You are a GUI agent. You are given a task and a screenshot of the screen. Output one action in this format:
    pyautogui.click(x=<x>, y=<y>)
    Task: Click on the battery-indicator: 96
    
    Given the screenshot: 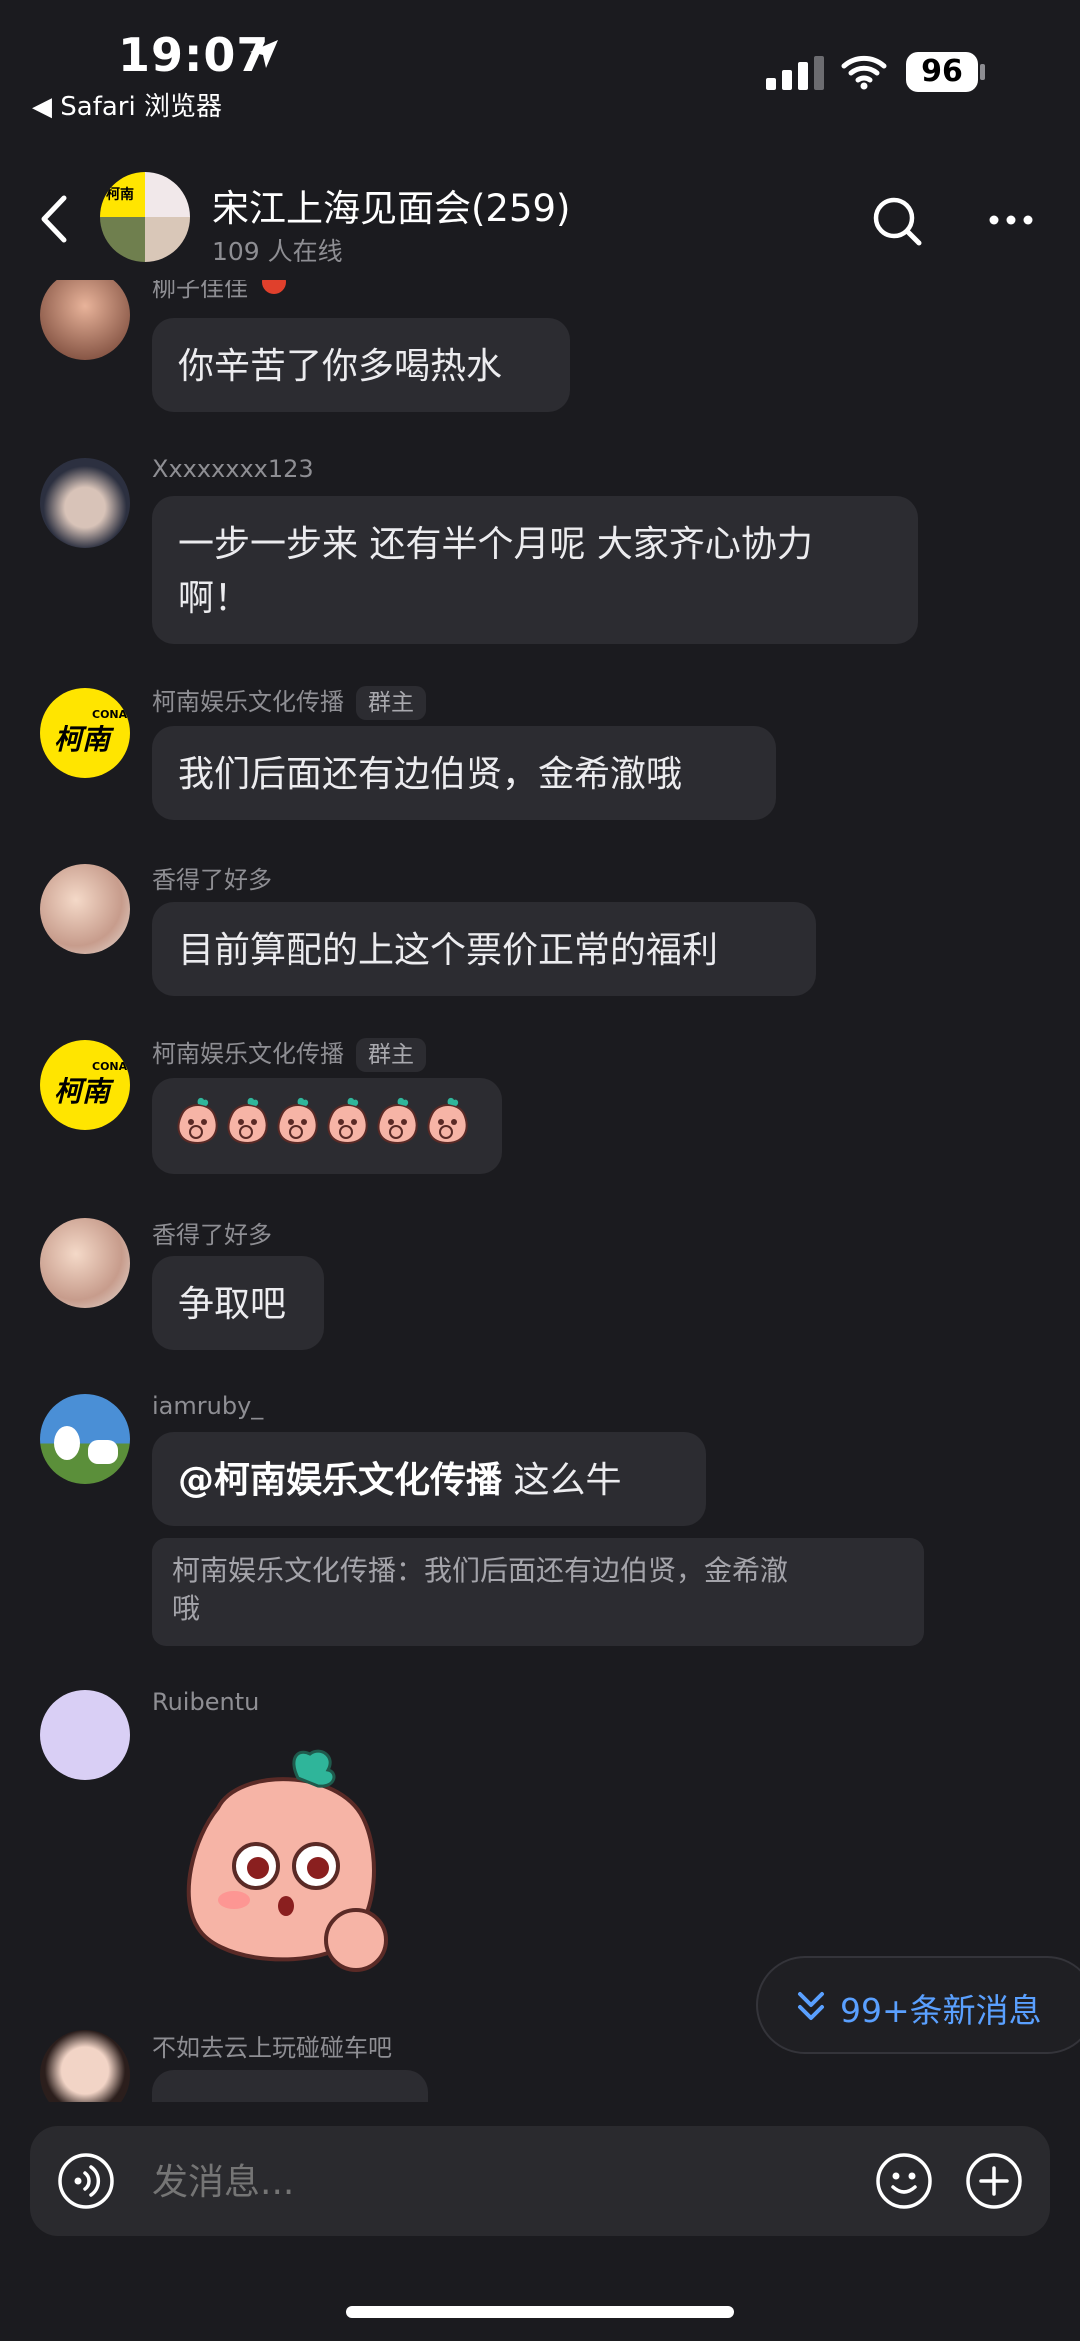 What is the action you would take?
    pyautogui.click(x=942, y=72)
    